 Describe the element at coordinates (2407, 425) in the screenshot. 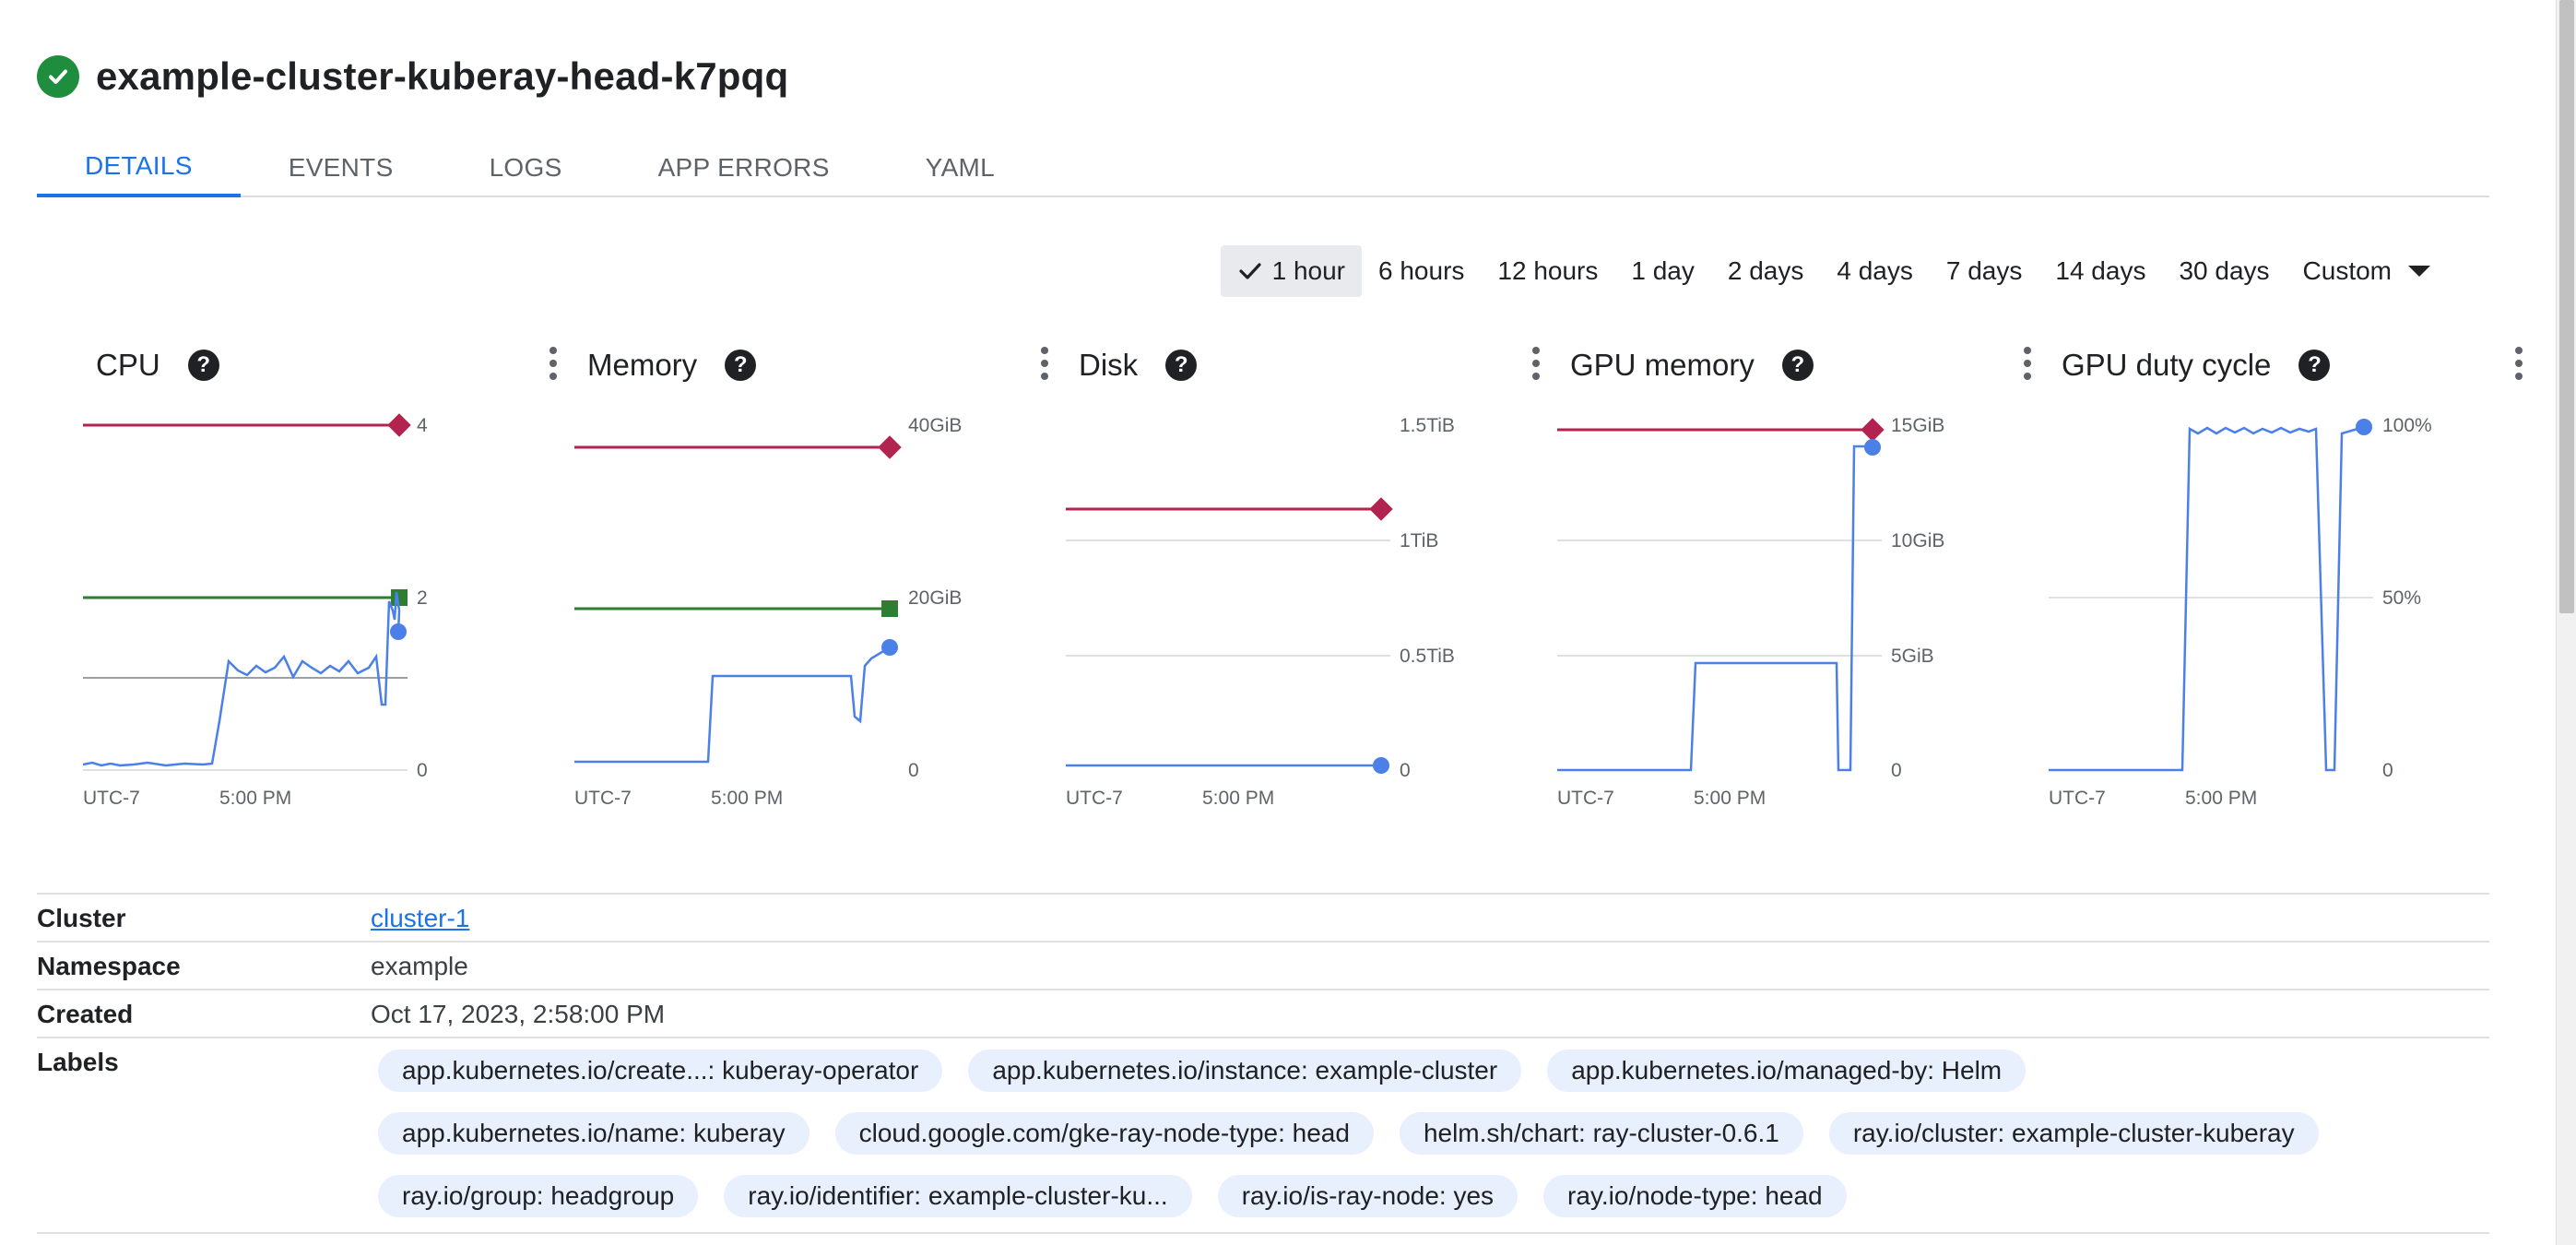

I see `y-tick-label: 100%` at that location.